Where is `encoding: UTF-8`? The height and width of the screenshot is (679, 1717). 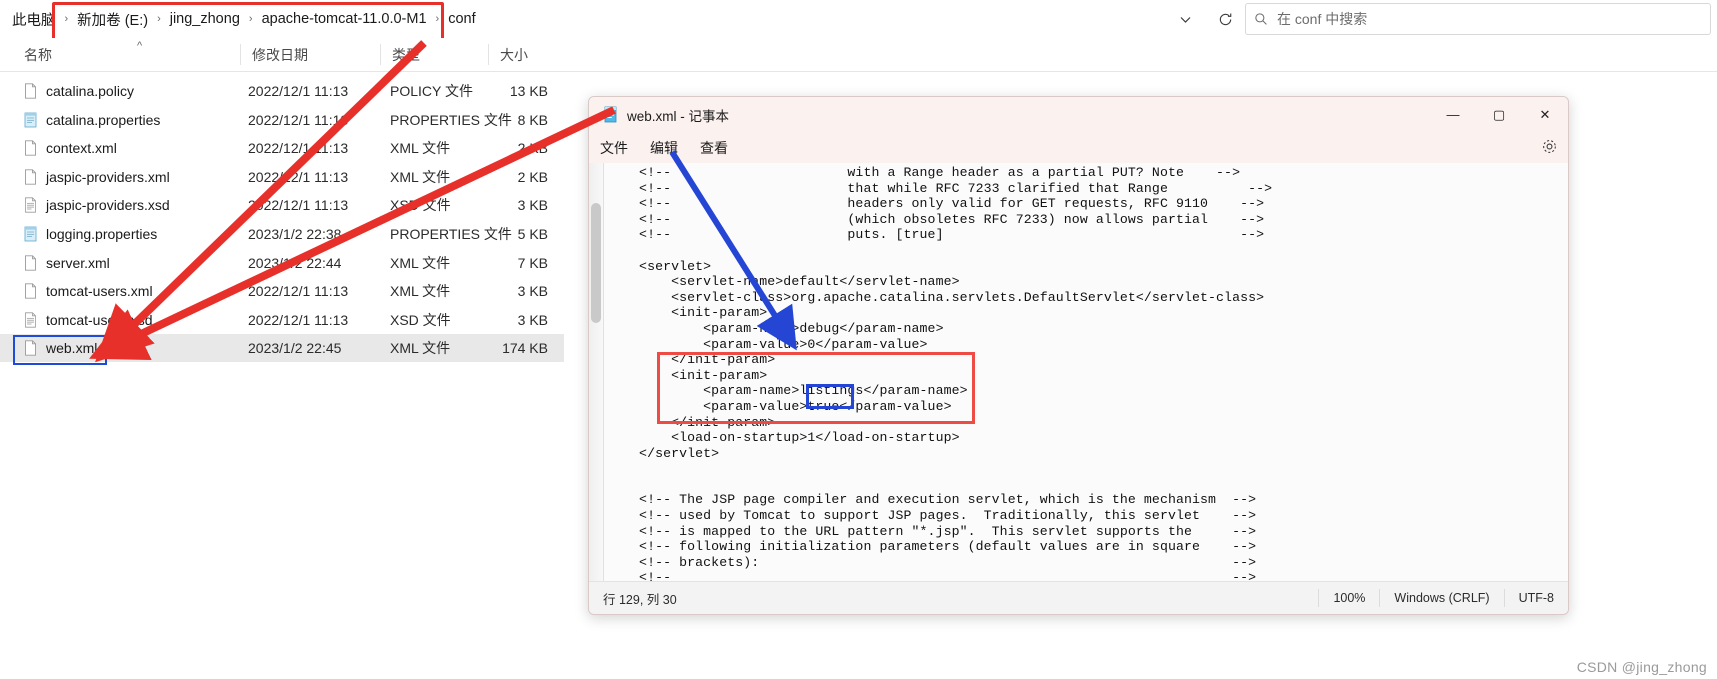
encoding: UTF-8 is located at coordinates (1536, 598).